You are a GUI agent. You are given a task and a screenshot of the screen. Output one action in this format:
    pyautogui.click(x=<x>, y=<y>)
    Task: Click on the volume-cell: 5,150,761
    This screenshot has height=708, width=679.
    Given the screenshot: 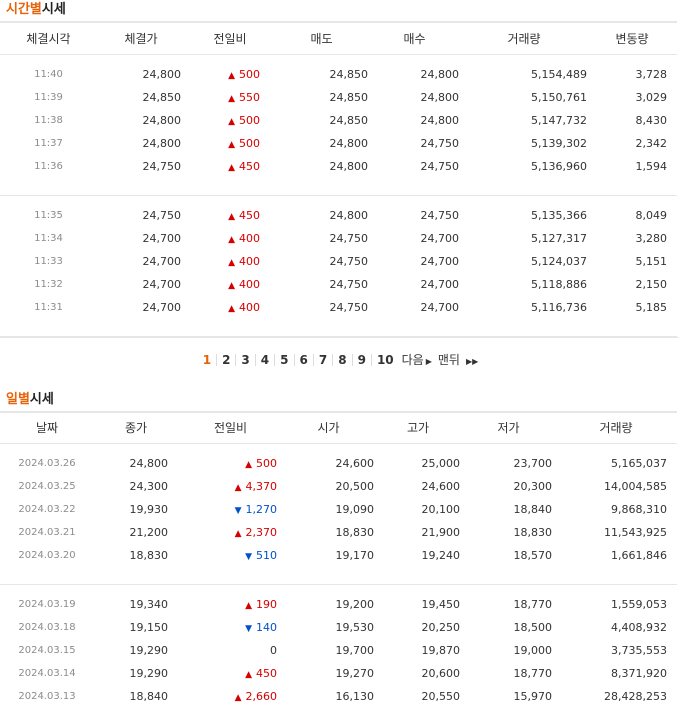 What is the action you would take?
    pyautogui.click(x=524, y=97)
    